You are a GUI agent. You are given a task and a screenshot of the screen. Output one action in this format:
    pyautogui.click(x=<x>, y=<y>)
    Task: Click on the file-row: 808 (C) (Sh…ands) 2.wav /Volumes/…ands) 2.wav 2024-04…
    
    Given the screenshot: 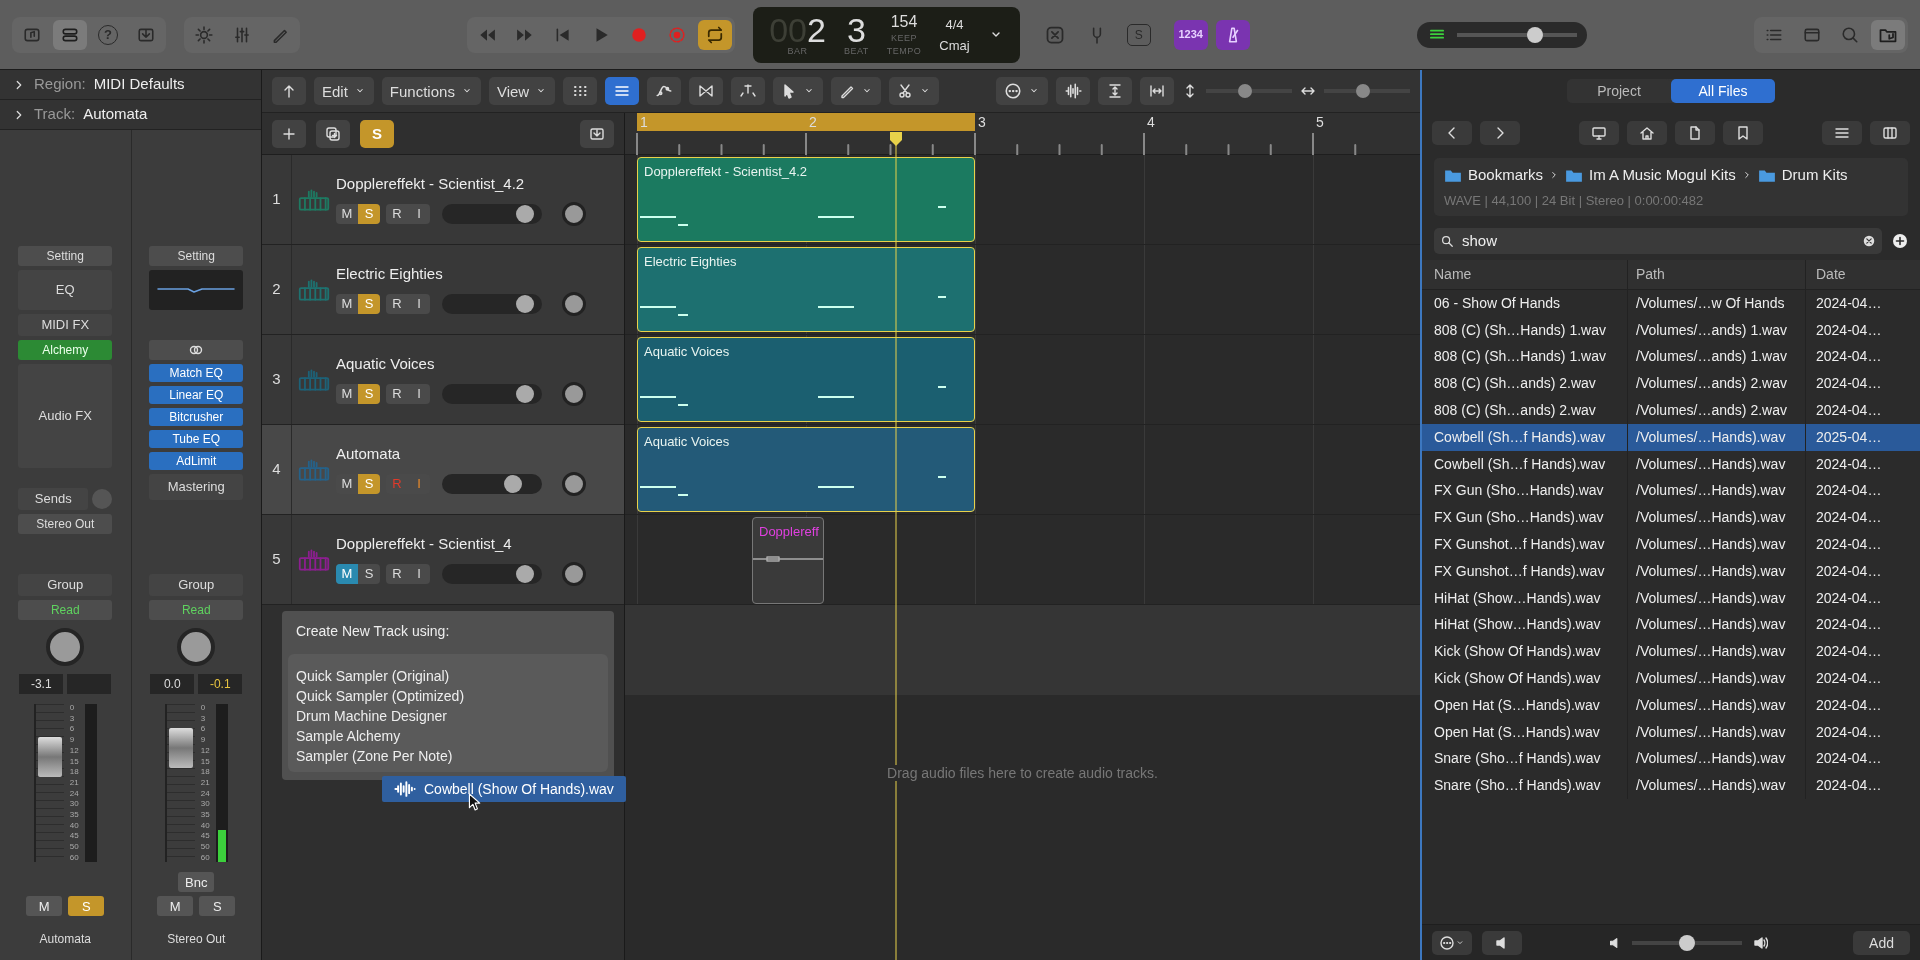 What is the action you would take?
    pyautogui.click(x=1671, y=384)
    